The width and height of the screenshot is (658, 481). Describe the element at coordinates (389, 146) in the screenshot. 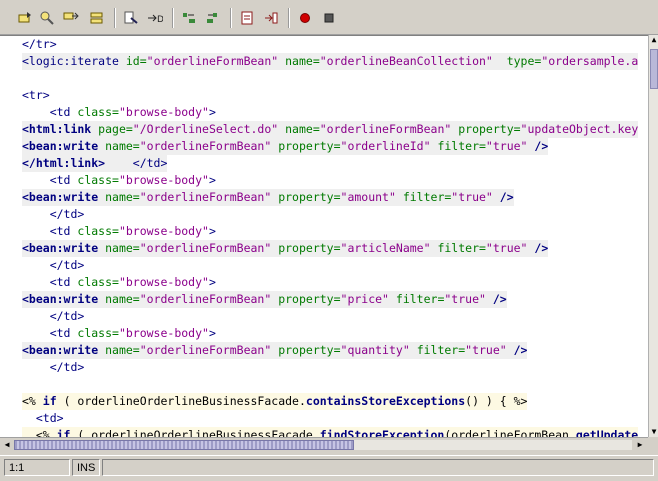

I see `code-token: "orderlineId"` at that location.